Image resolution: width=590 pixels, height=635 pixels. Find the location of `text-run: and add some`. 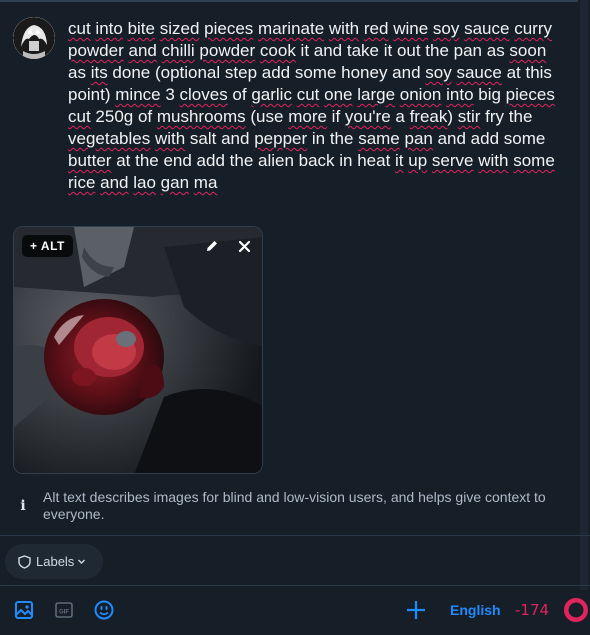

text-run: and add some is located at coordinates (489, 138).